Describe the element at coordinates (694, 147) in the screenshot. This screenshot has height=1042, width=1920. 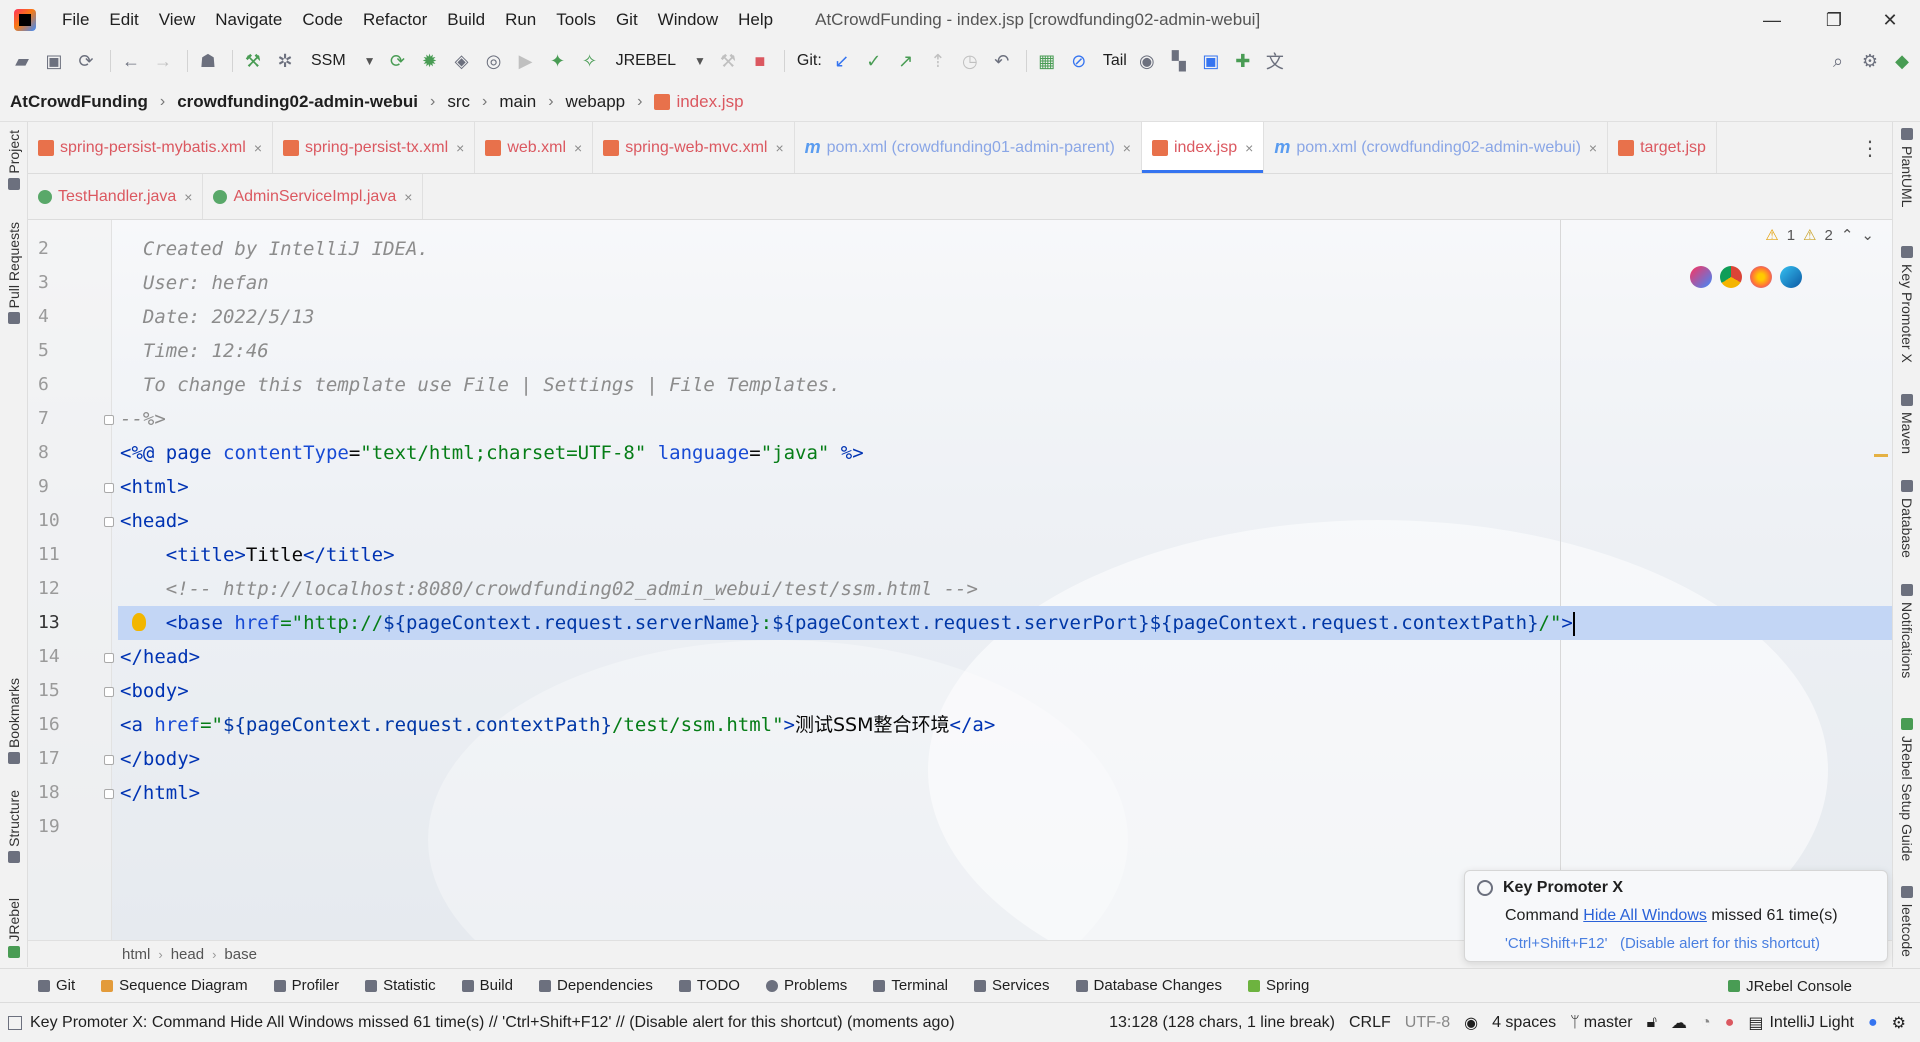
I see `tab-spring-web-mvc: spring-web-mvc.xml ×` at that location.